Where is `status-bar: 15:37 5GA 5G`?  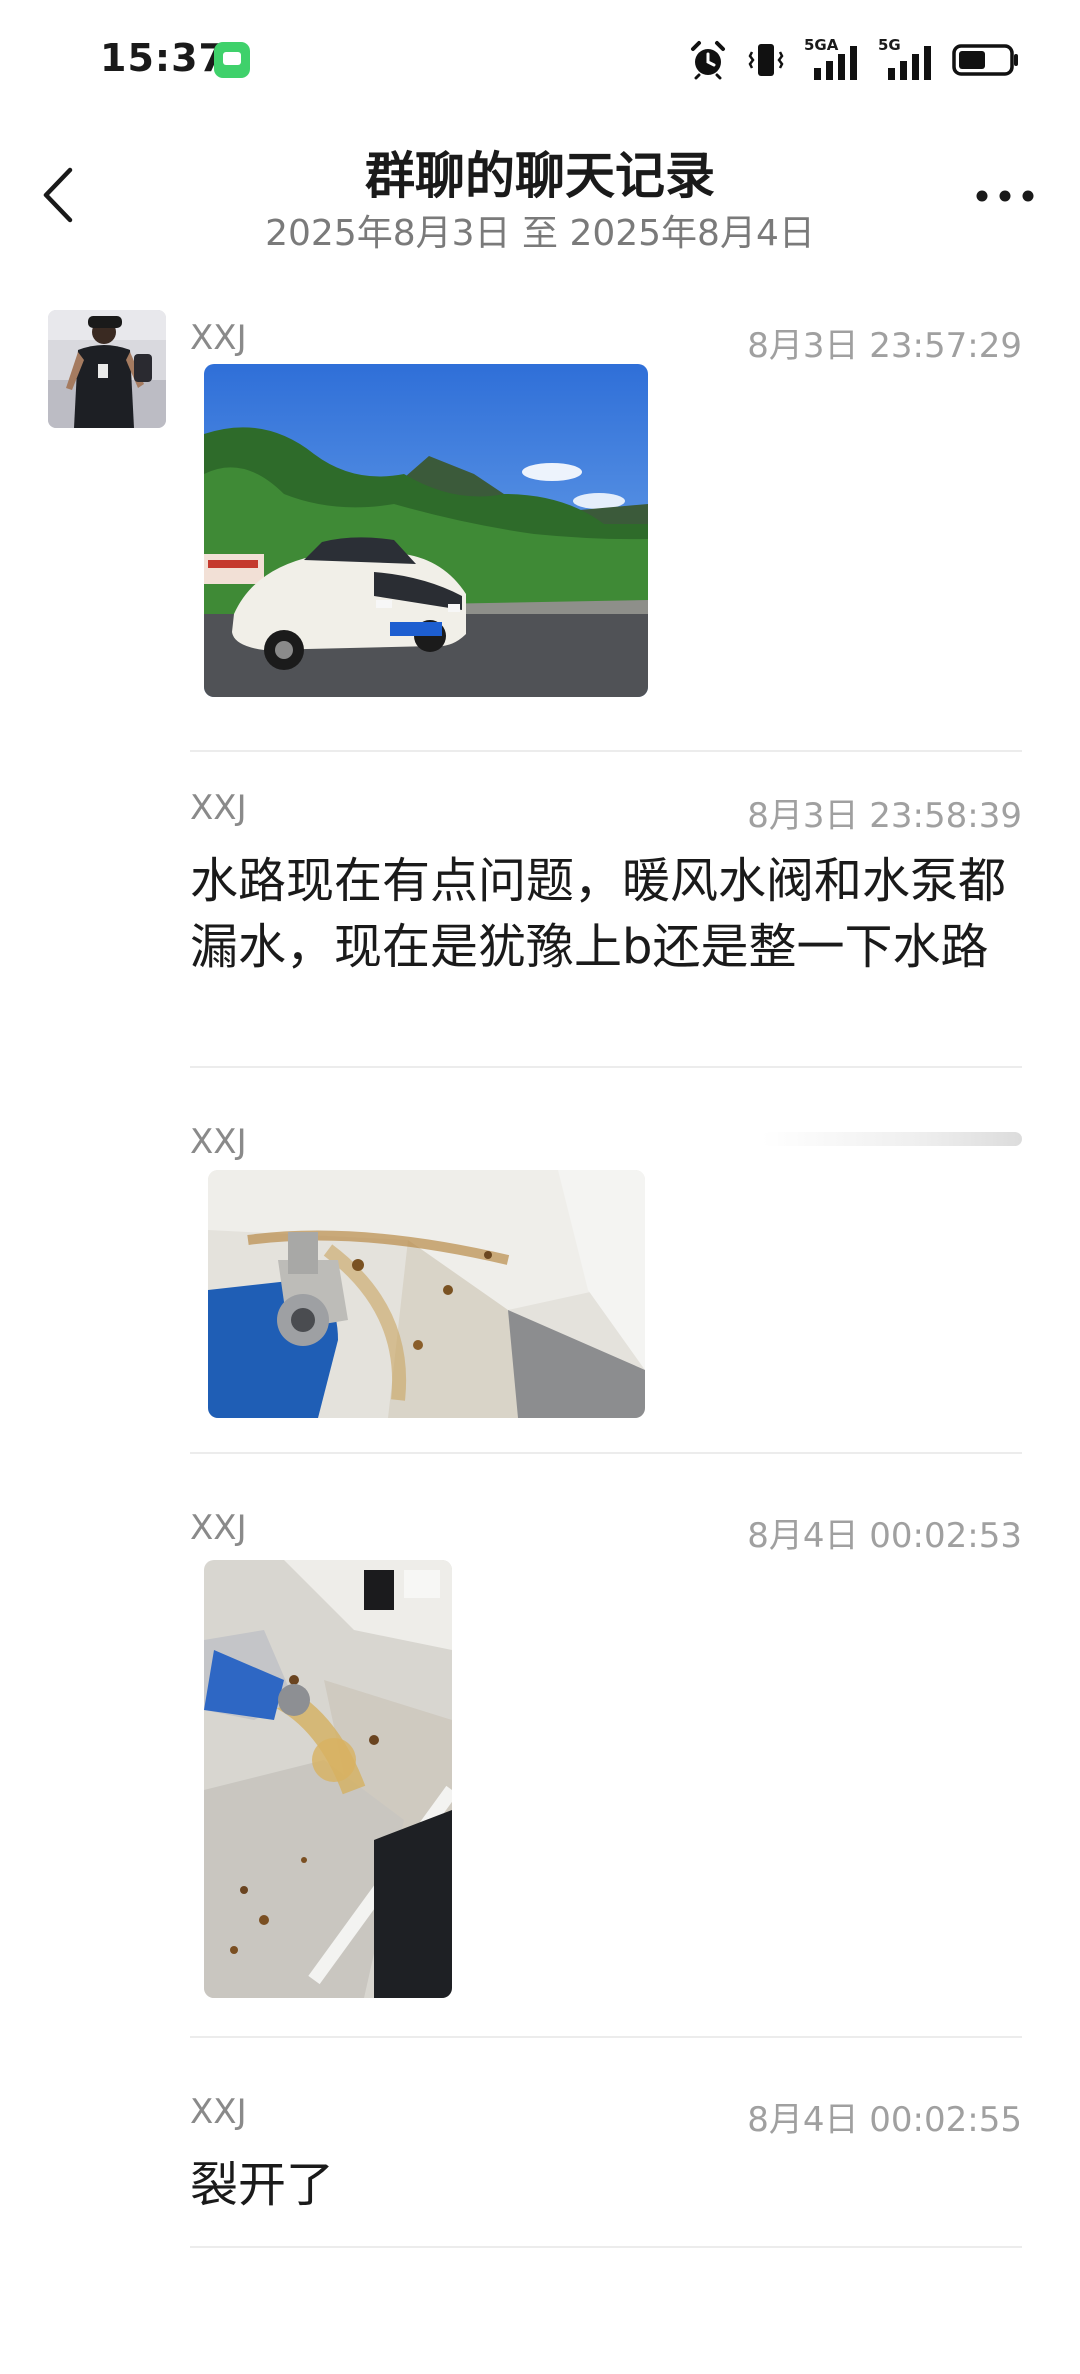 status-bar: 15:37 5GA 5G is located at coordinates (540, 60).